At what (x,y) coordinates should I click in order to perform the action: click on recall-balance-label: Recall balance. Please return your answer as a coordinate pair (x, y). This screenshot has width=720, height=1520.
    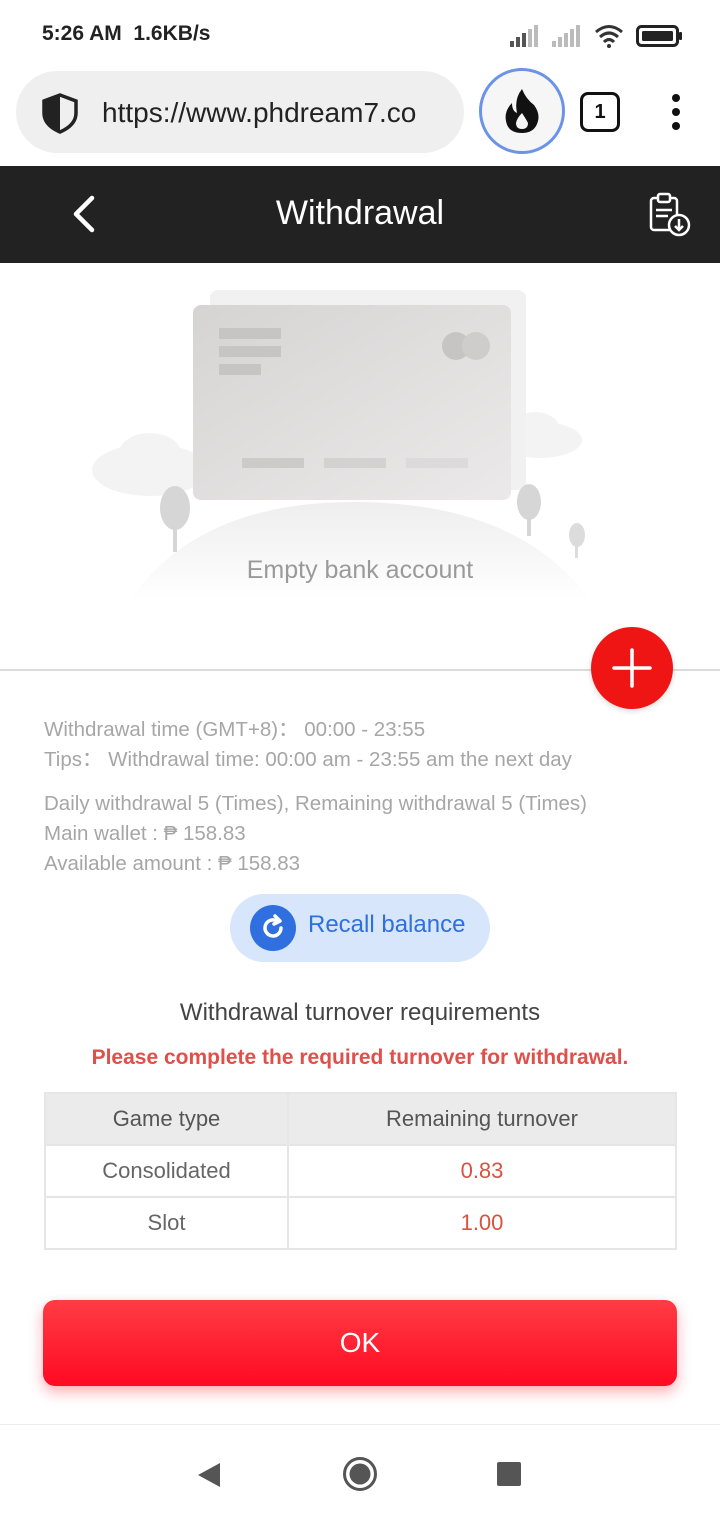
    Looking at the image, I should click on (387, 924).